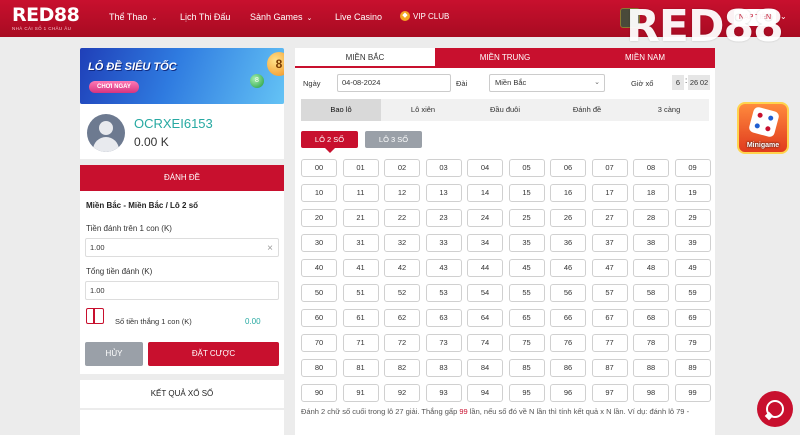 The image size is (800, 435). Describe the element at coordinates (692, 343) in the screenshot. I see `number-cell: 79` at that location.